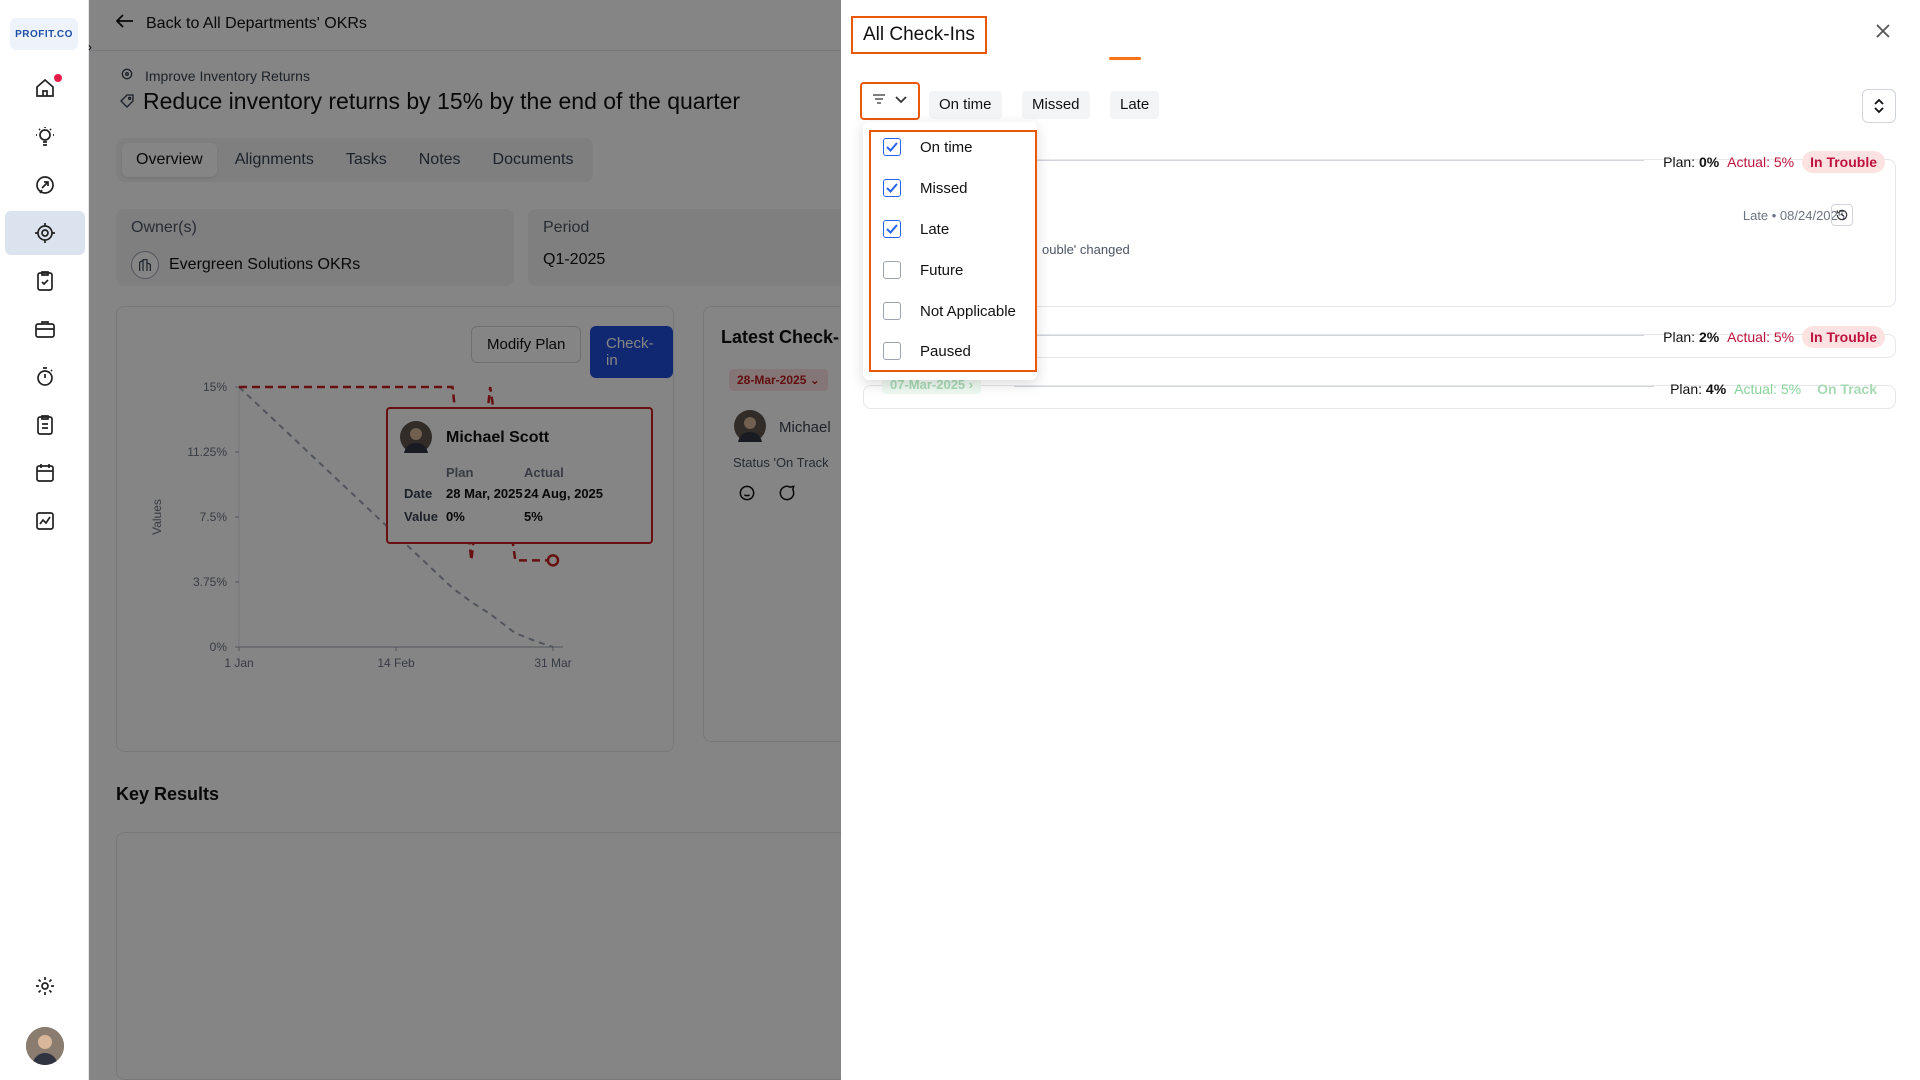  Describe the element at coordinates (45, 233) in the screenshot. I see `target-icon` at that location.